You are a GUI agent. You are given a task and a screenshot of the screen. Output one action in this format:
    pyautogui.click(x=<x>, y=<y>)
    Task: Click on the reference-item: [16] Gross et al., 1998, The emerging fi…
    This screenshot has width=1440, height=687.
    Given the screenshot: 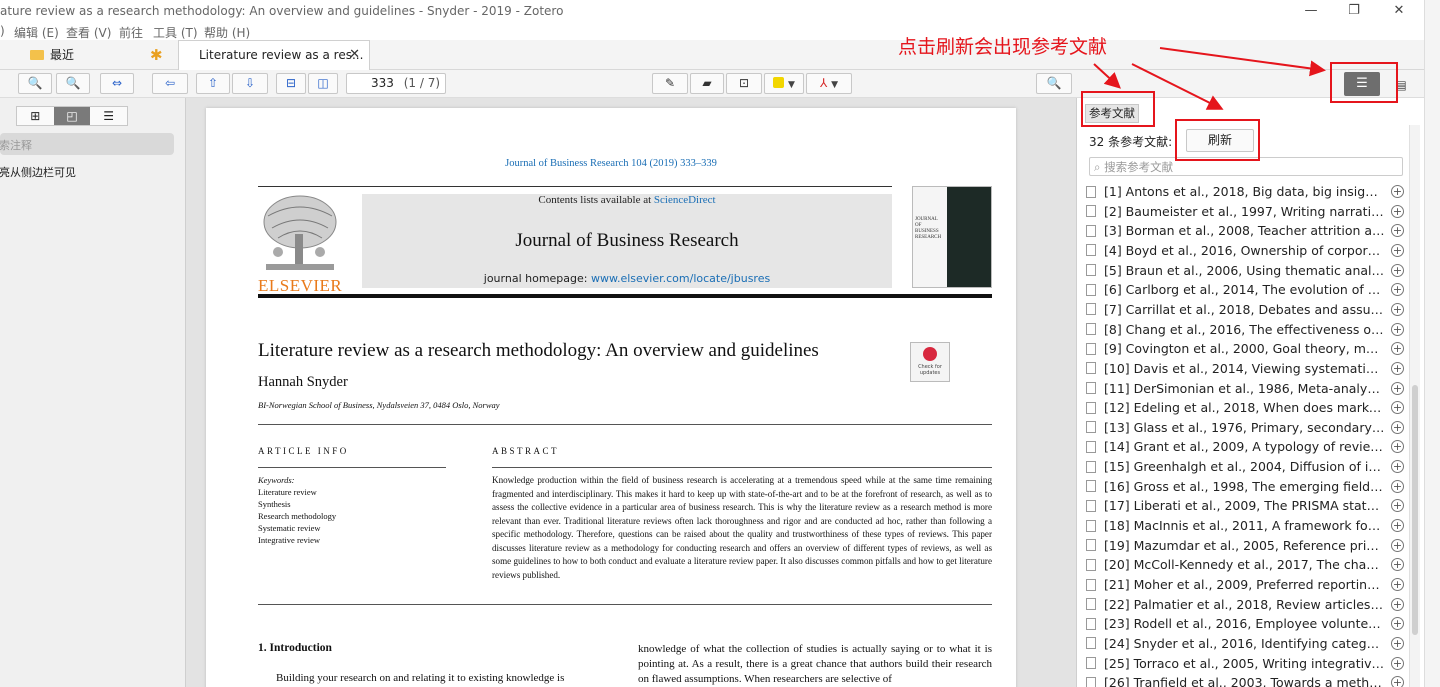 What is the action you would take?
    pyautogui.click(x=1245, y=486)
    